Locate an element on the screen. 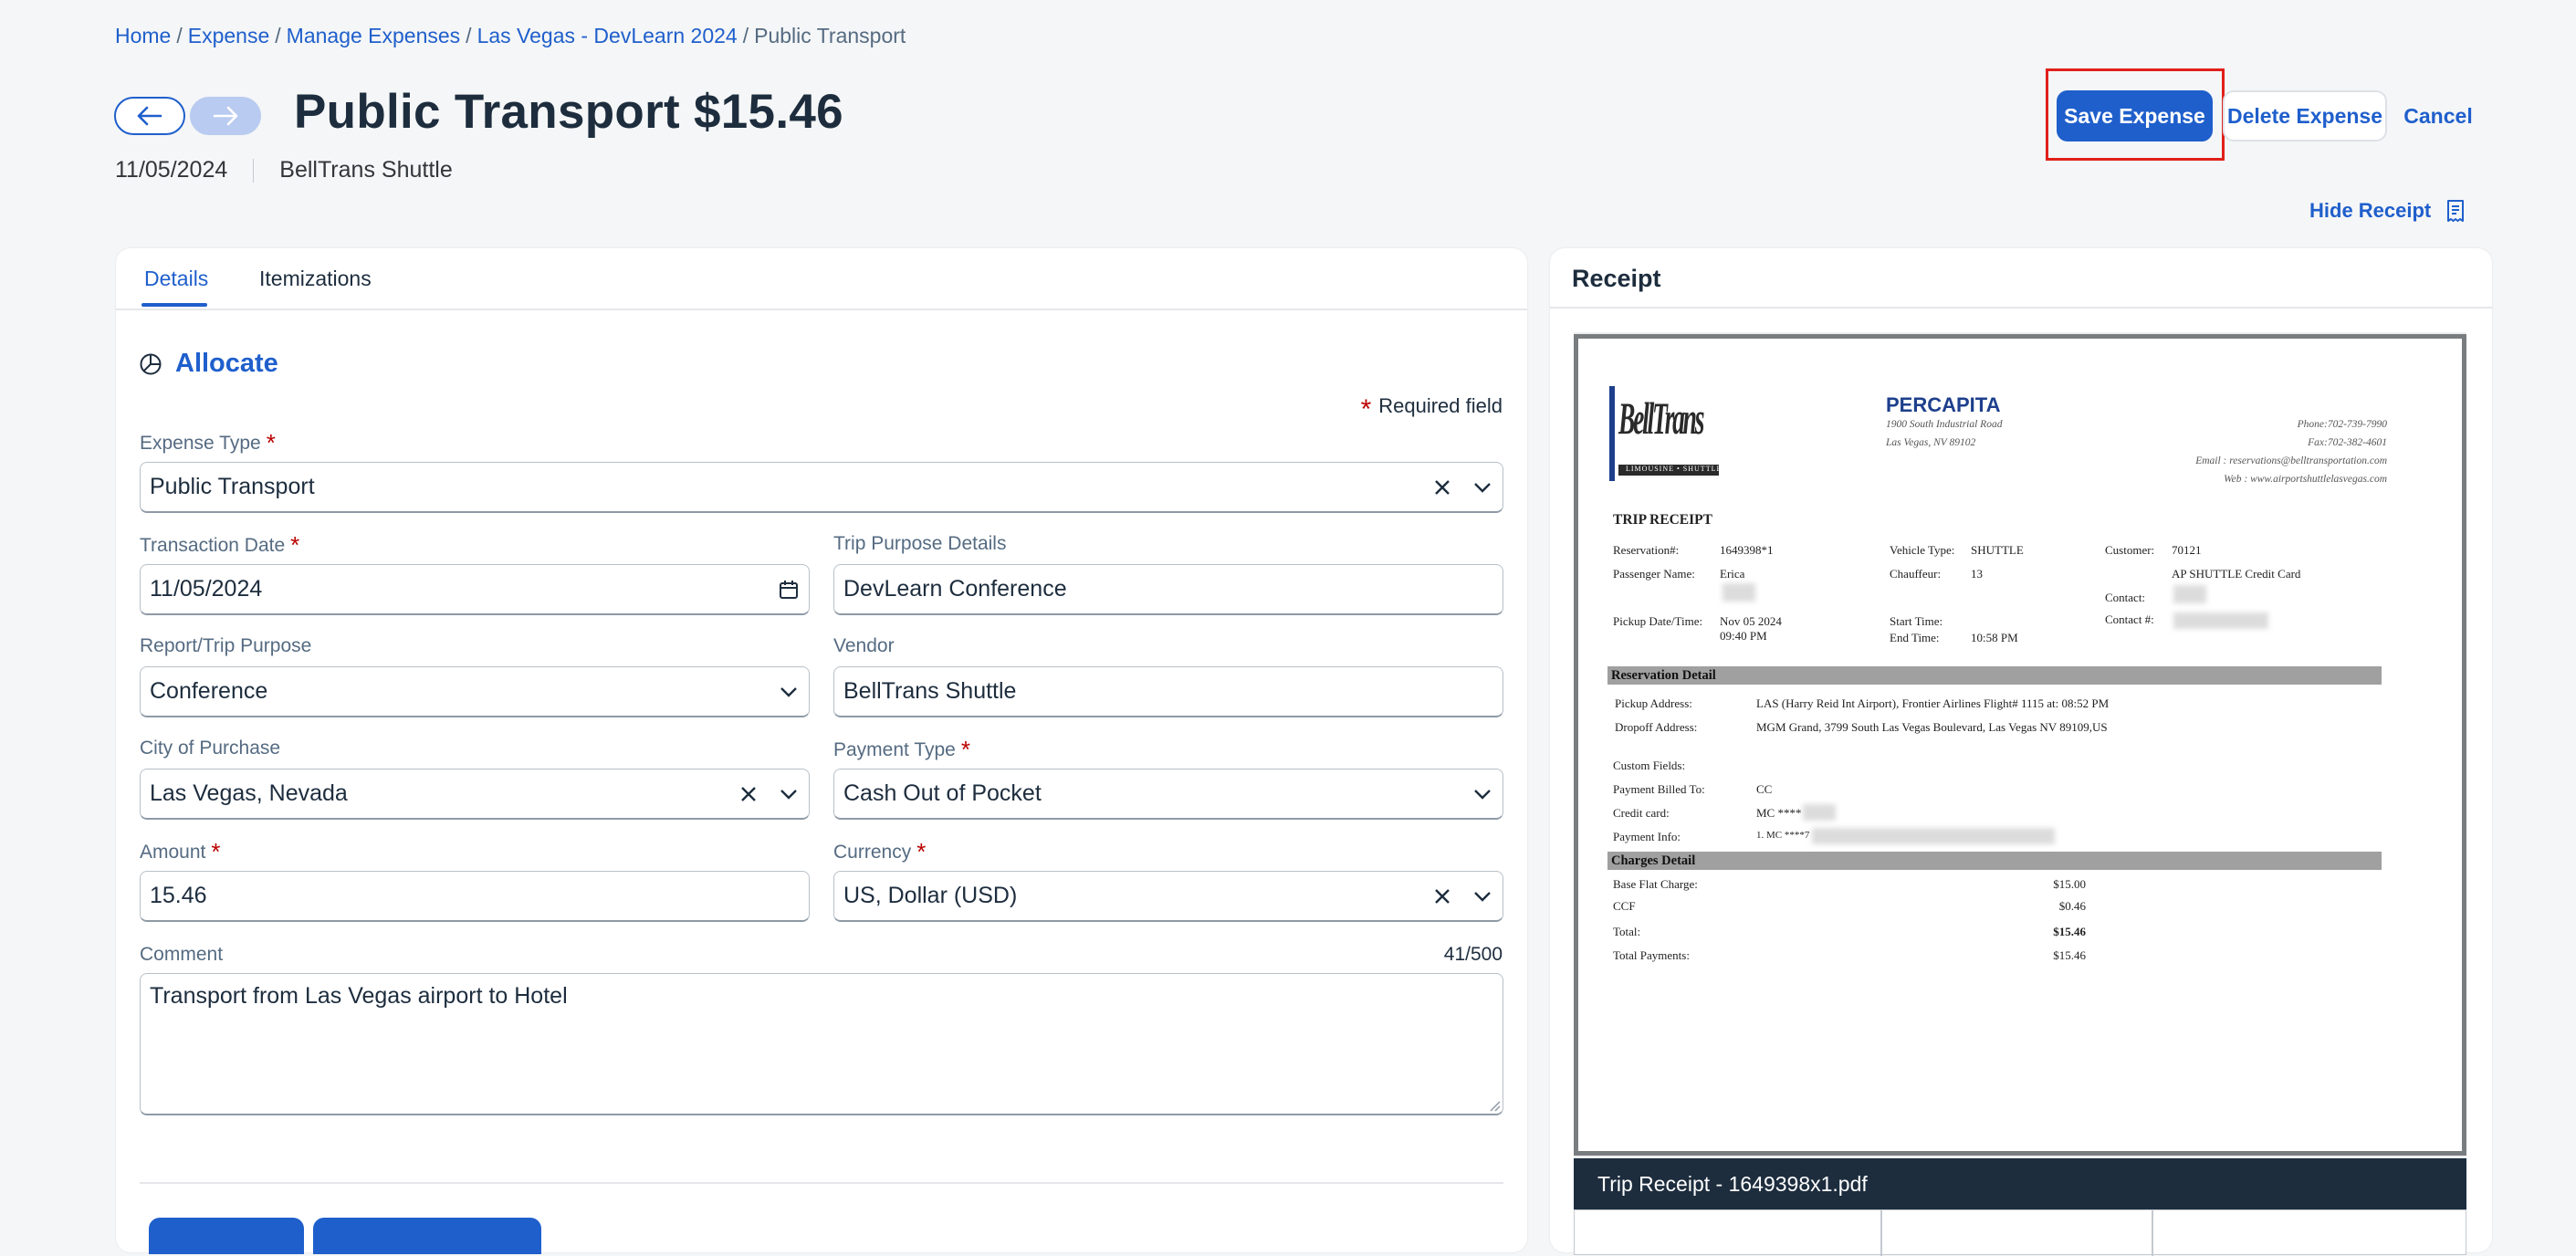 The height and width of the screenshot is (1256, 2576). chauffeur-label: Chauffeur: is located at coordinates (1916, 574).